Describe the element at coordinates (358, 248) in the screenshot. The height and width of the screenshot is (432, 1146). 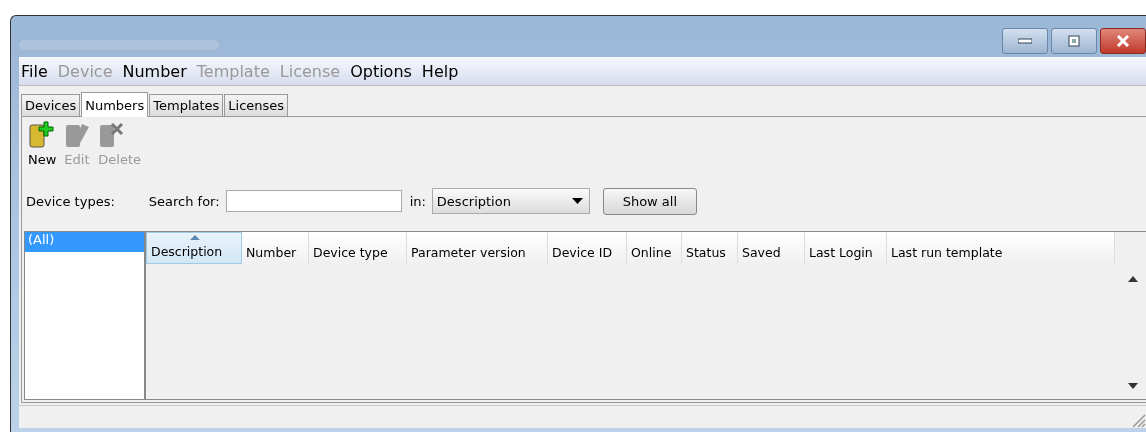
I see `column-header: Device type` at that location.